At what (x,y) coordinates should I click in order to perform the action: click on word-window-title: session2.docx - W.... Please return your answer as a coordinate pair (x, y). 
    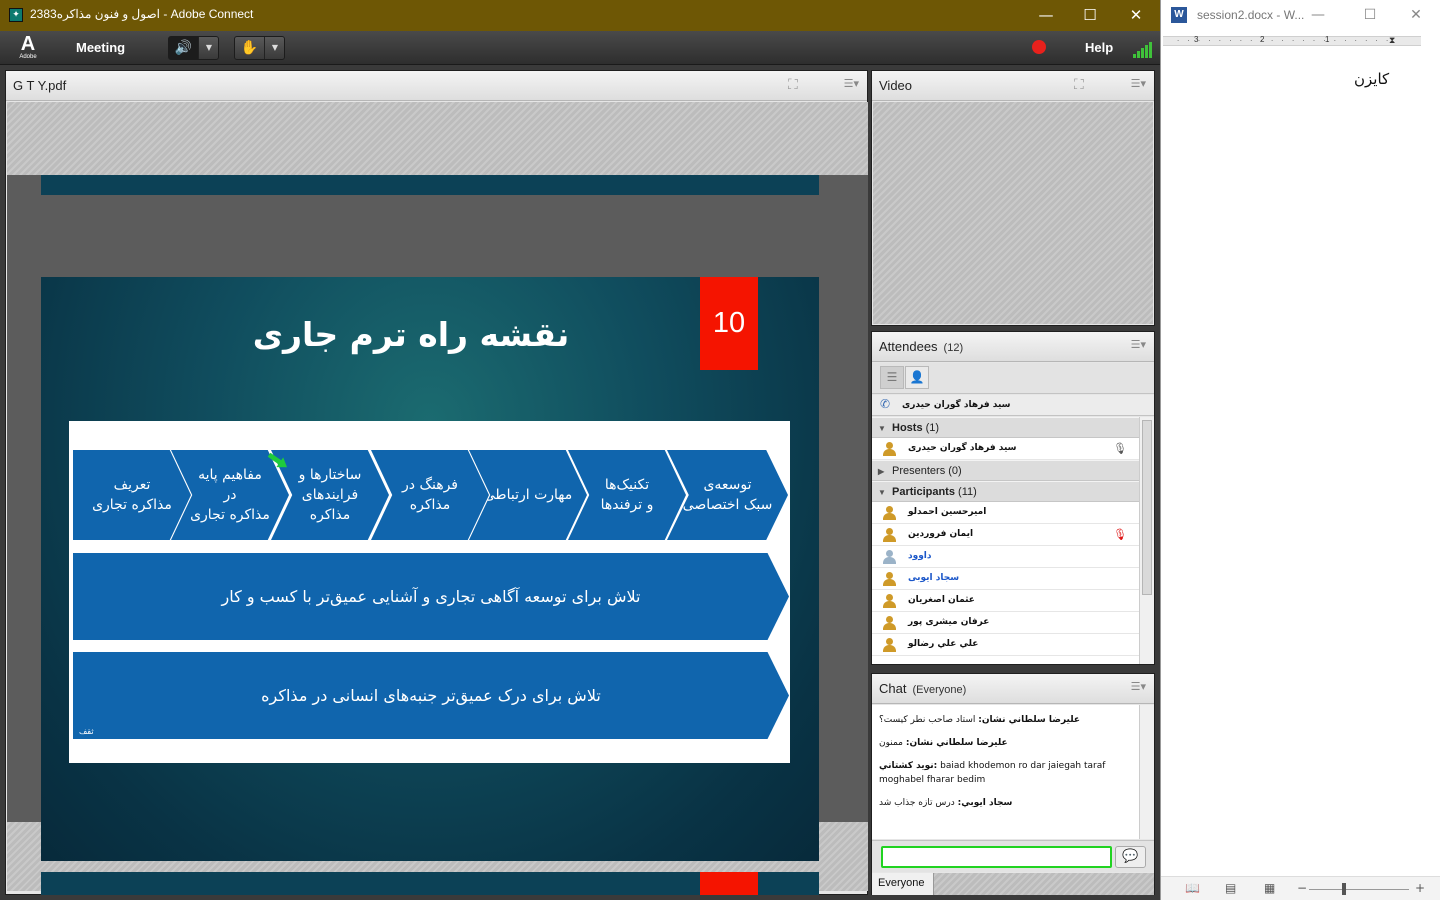
    Looking at the image, I should click on (1251, 15).